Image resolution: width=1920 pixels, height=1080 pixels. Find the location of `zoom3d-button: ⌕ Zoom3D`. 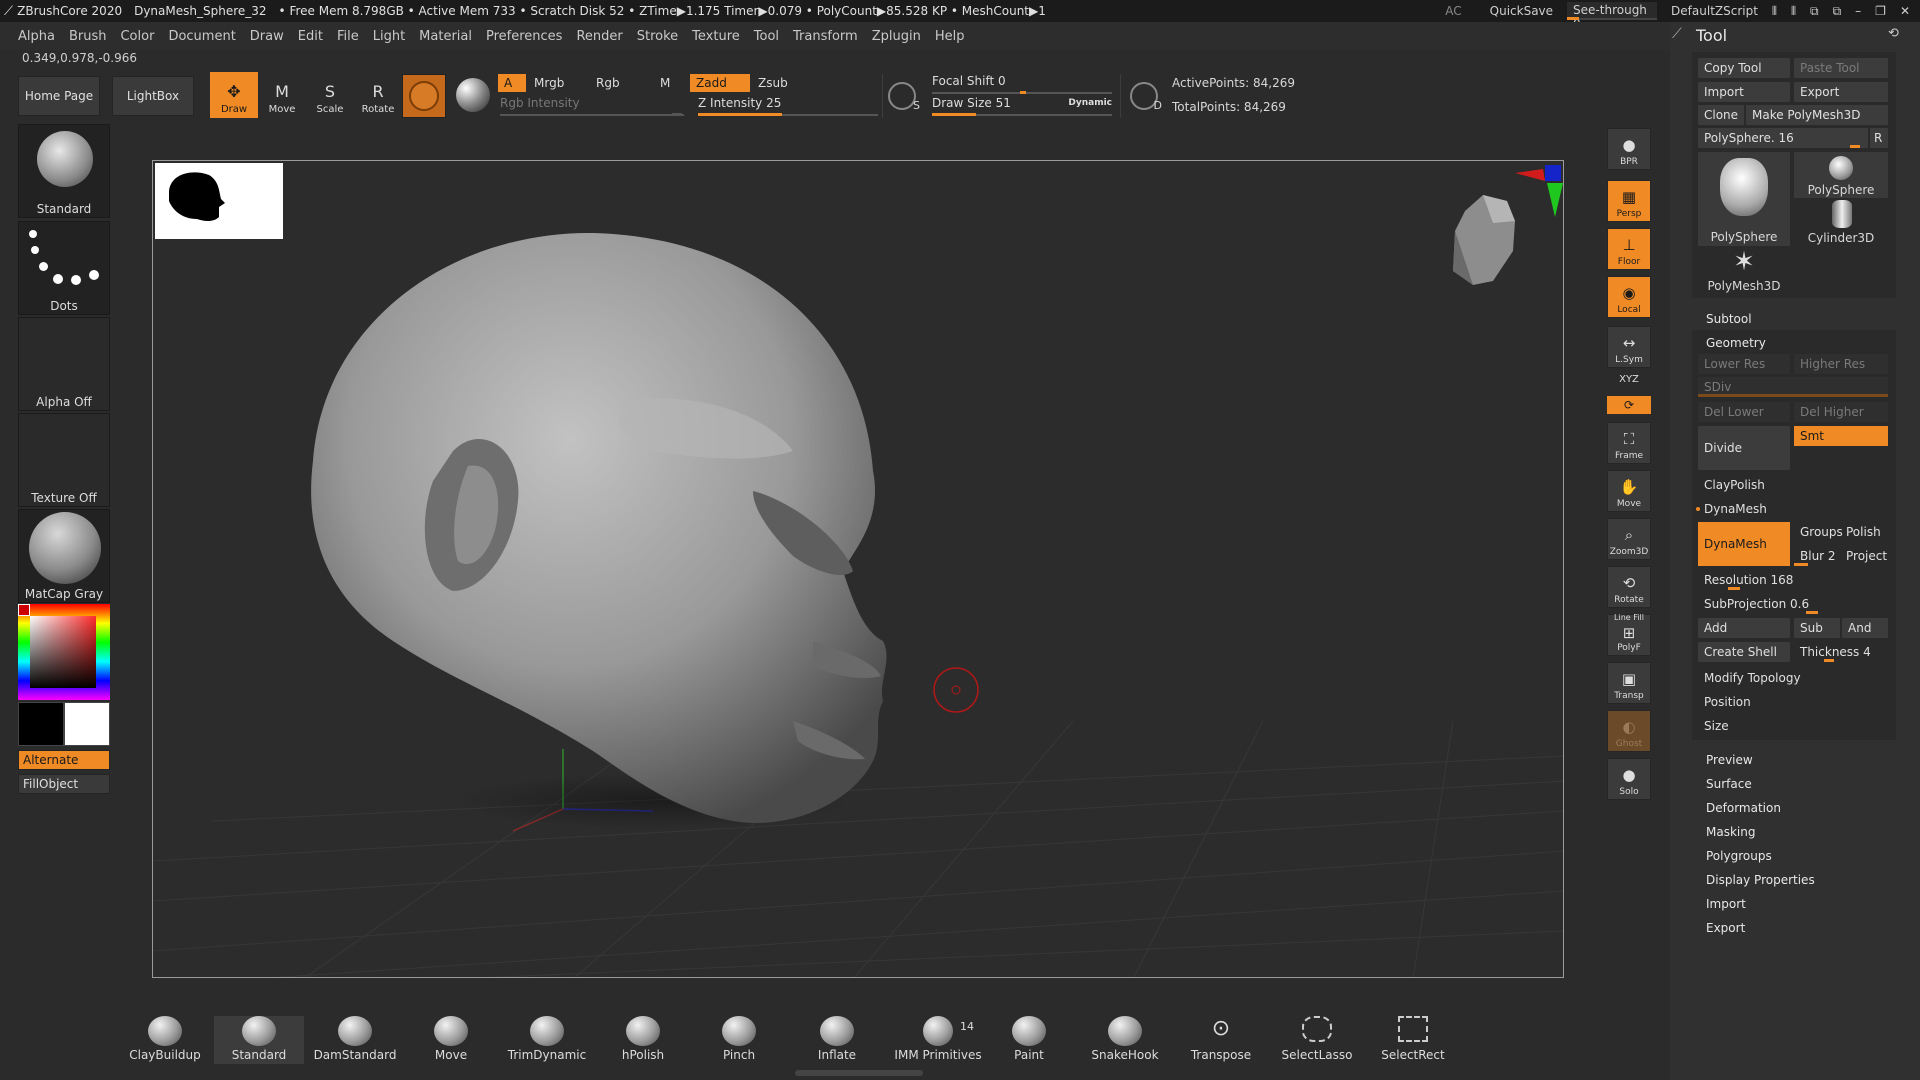

zoom3d-button: ⌕ Zoom3D is located at coordinates (1629, 539).